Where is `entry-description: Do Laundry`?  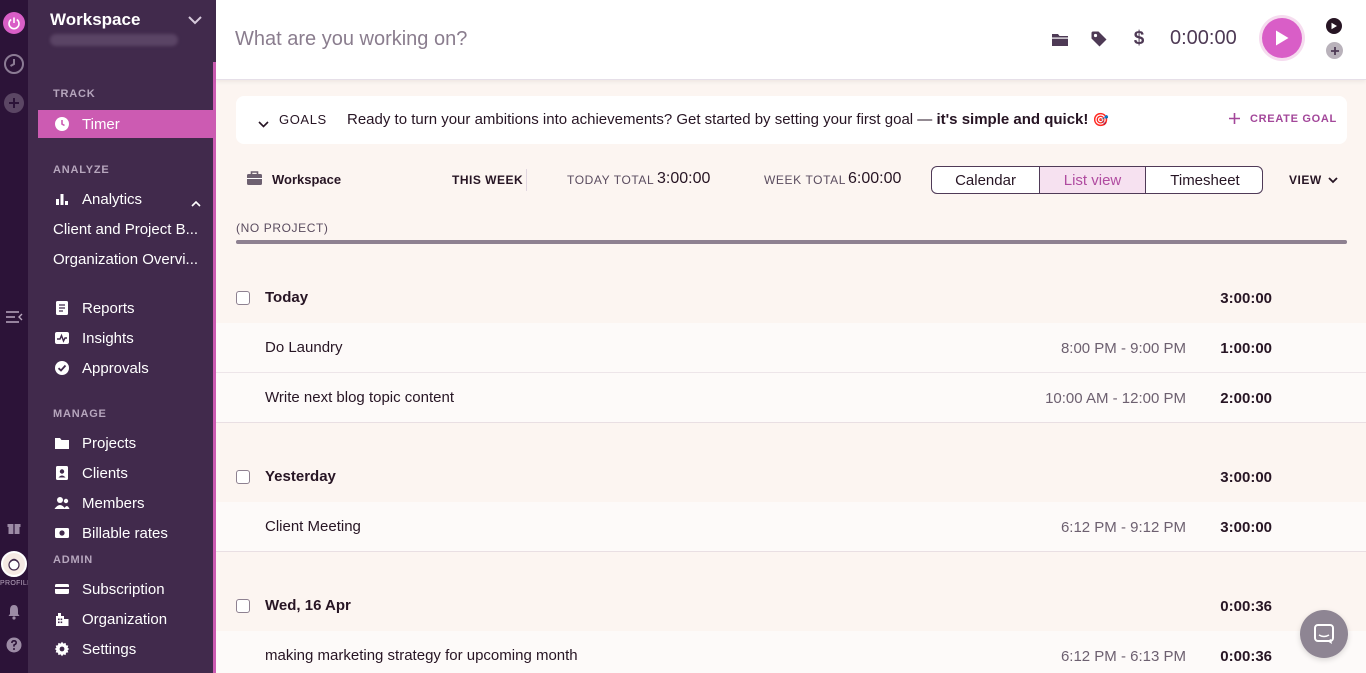 entry-description: Do Laundry is located at coordinates (304, 347).